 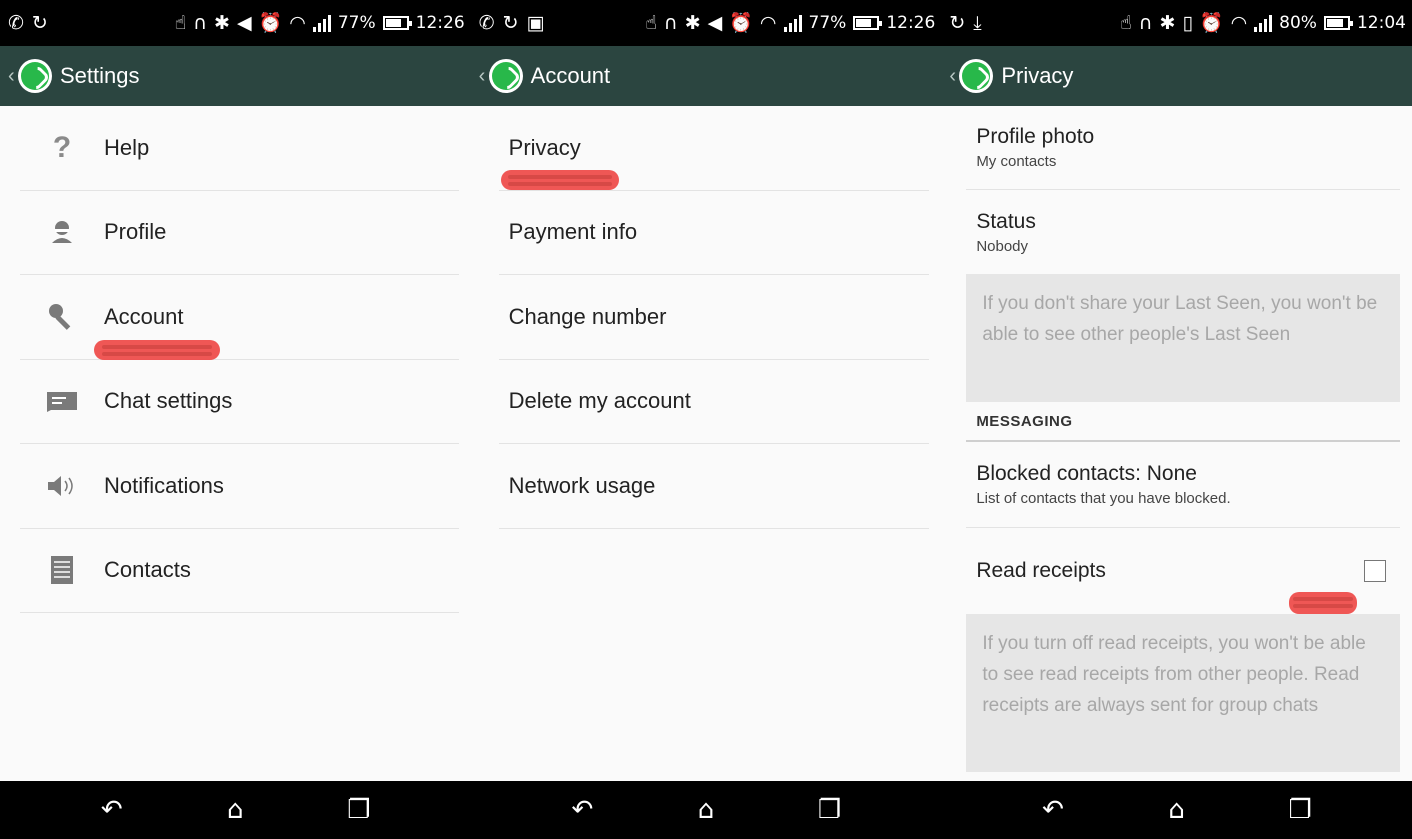 I want to click on help-icon: ?, so click(x=62, y=147).